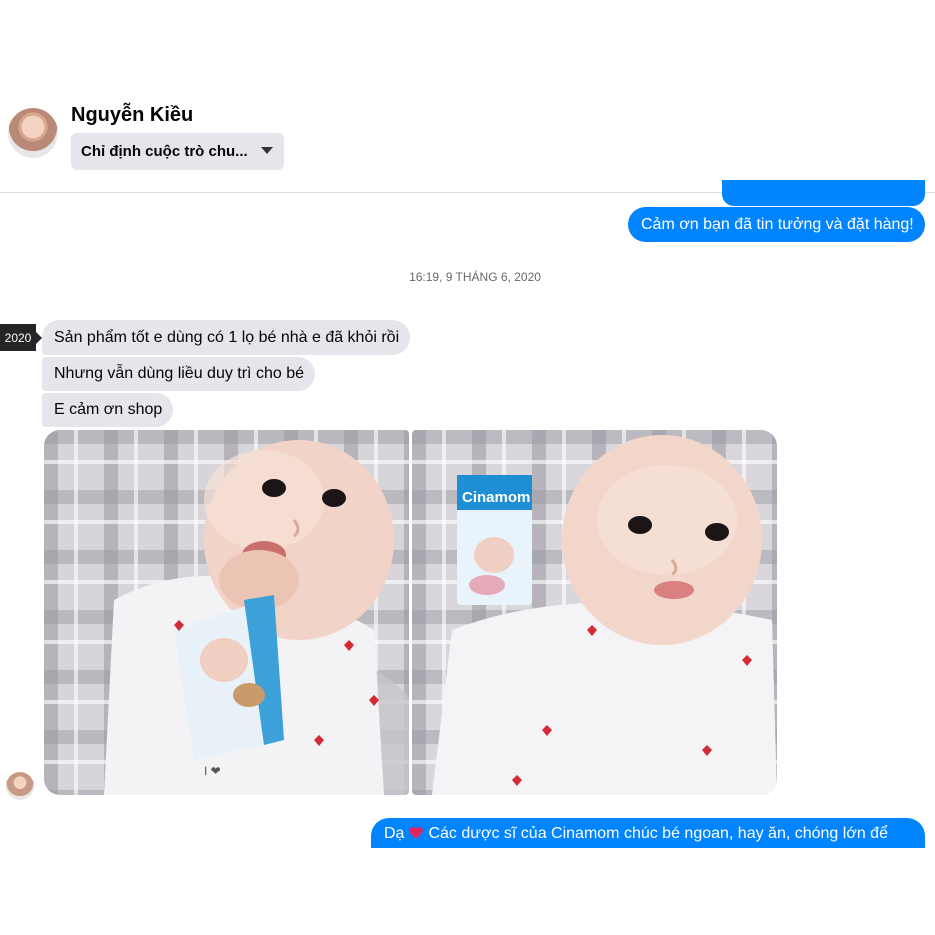 The image size is (935, 935). Describe the element at coordinates (496, 497) in the screenshot. I see `product-brand-label: Cinamom` at that location.